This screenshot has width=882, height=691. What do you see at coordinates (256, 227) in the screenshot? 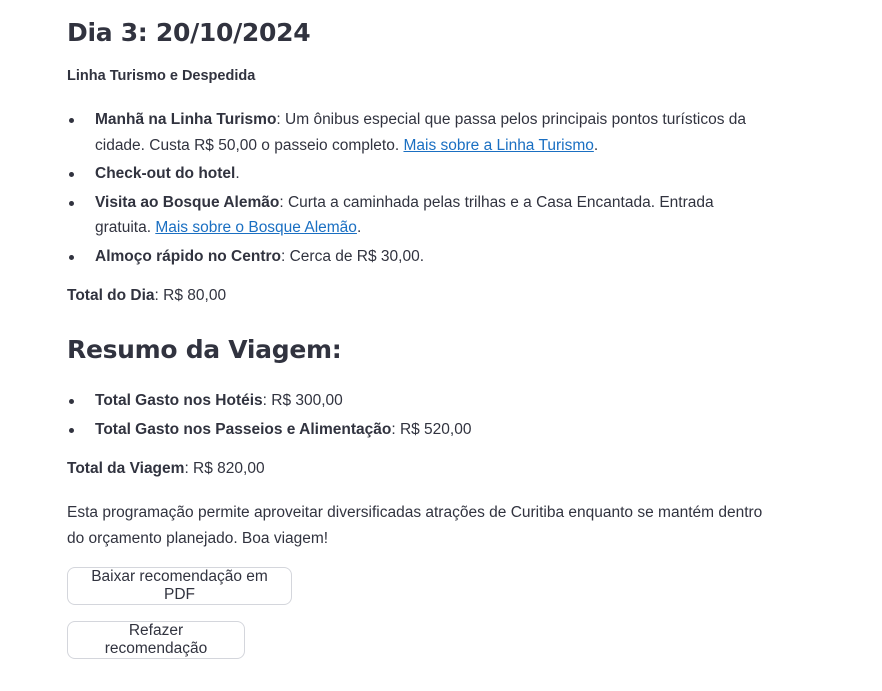
I see `bosque-alemao-link: Mais sobre o Bosque Alemão` at bounding box center [256, 227].